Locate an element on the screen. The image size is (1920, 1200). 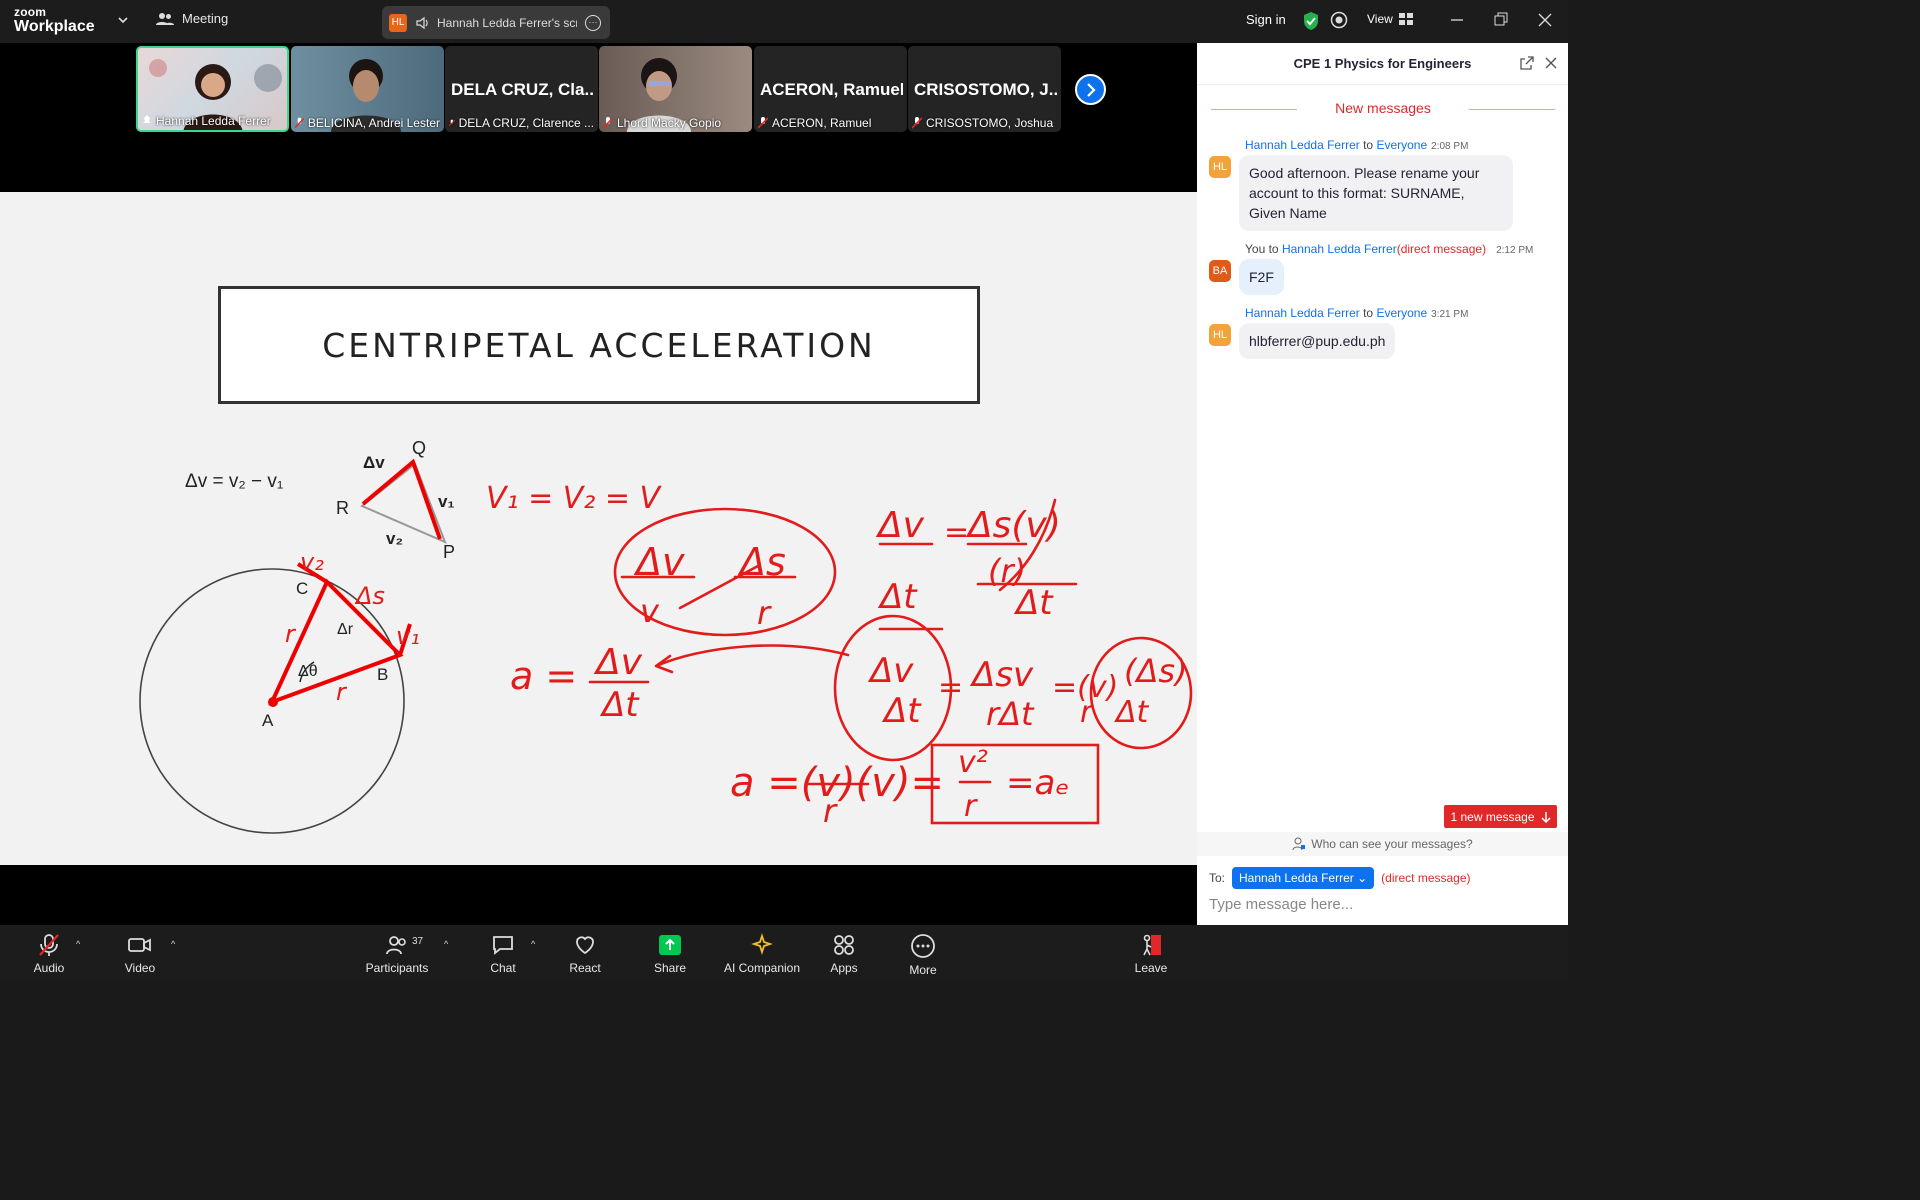
video-tile: ACERON, Ramuel ACERON, Ramuel is located at coordinates (830, 89).